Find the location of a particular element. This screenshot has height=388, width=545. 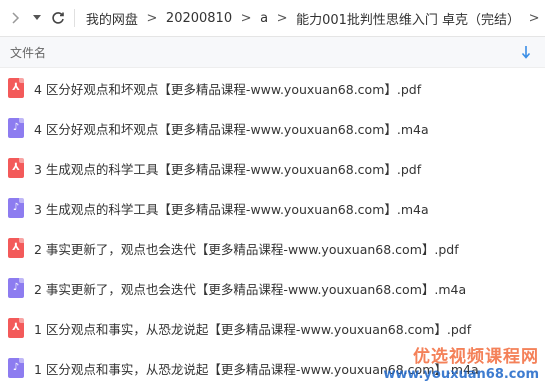

breadcrumb-item-a-folder: a is located at coordinates (264, 18).